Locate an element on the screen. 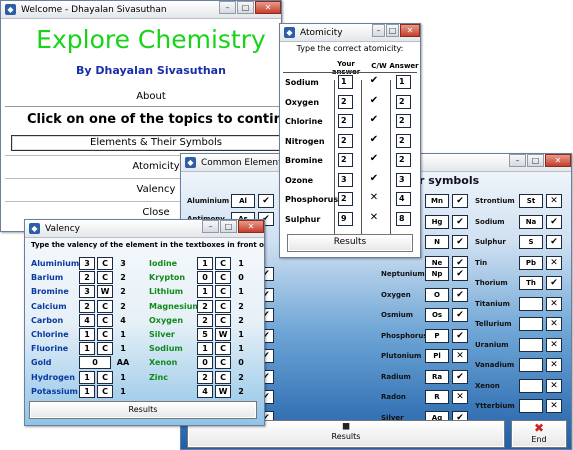 The image size is (573, 450). menu-elements-symbols: Elements & Their Symbols is located at coordinates (146, 143).